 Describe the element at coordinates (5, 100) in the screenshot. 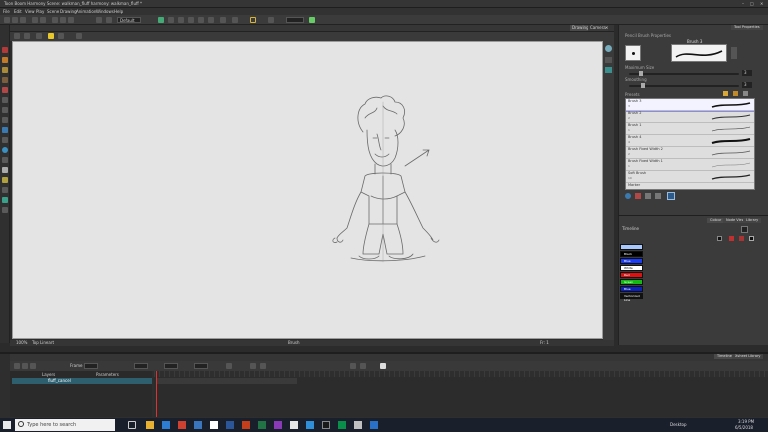

I see `line-tool-icon` at that location.